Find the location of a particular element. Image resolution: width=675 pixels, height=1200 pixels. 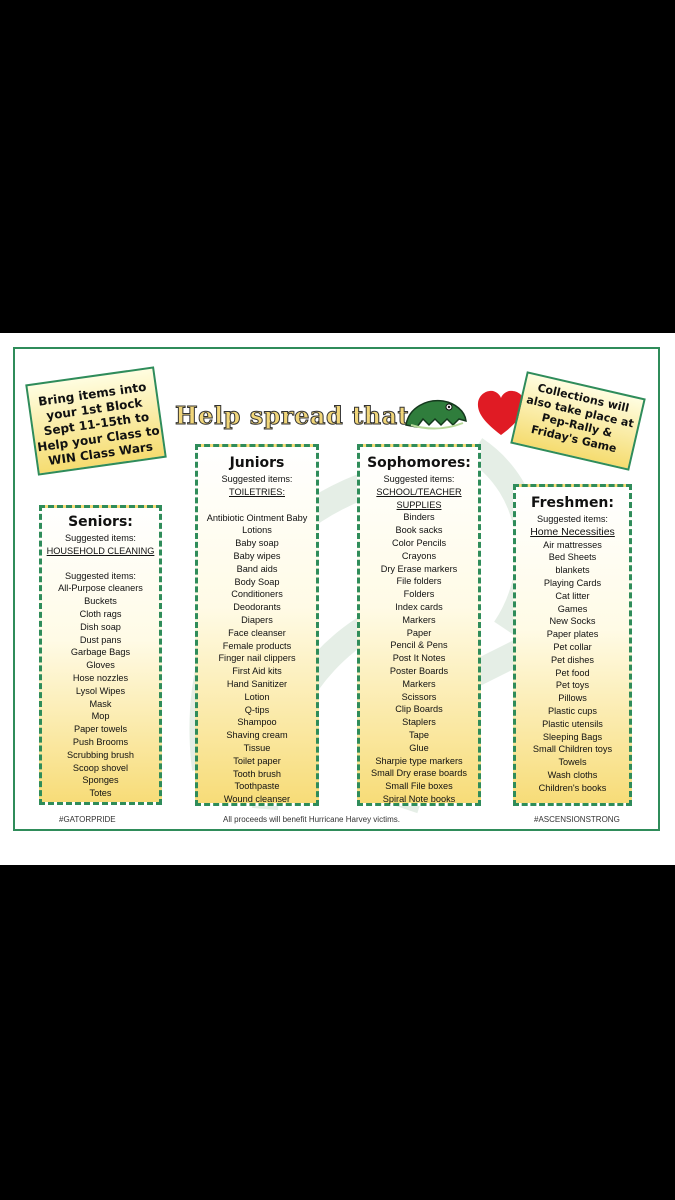

list-item: Plastic utensils is located at coordinates (572, 723).